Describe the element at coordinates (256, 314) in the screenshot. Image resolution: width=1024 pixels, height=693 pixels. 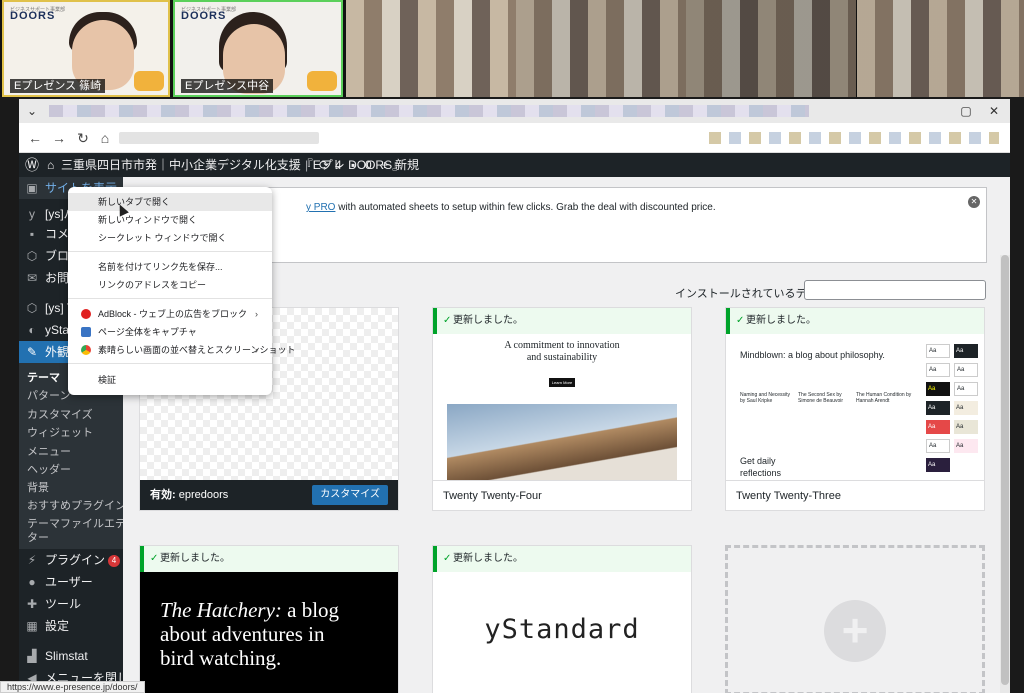
I see `chevron-right-icon: ›` at that location.